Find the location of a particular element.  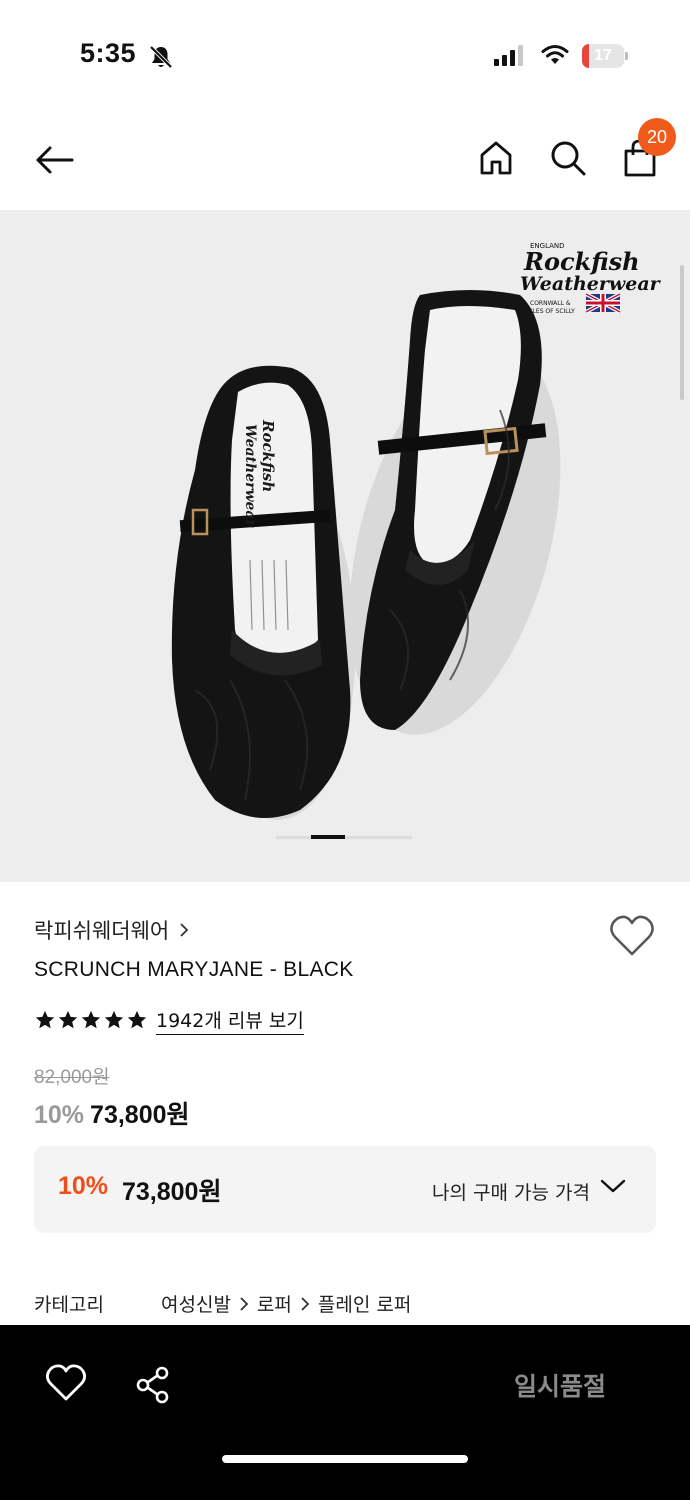

cellular-signal-icon is located at coordinates (508, 55).